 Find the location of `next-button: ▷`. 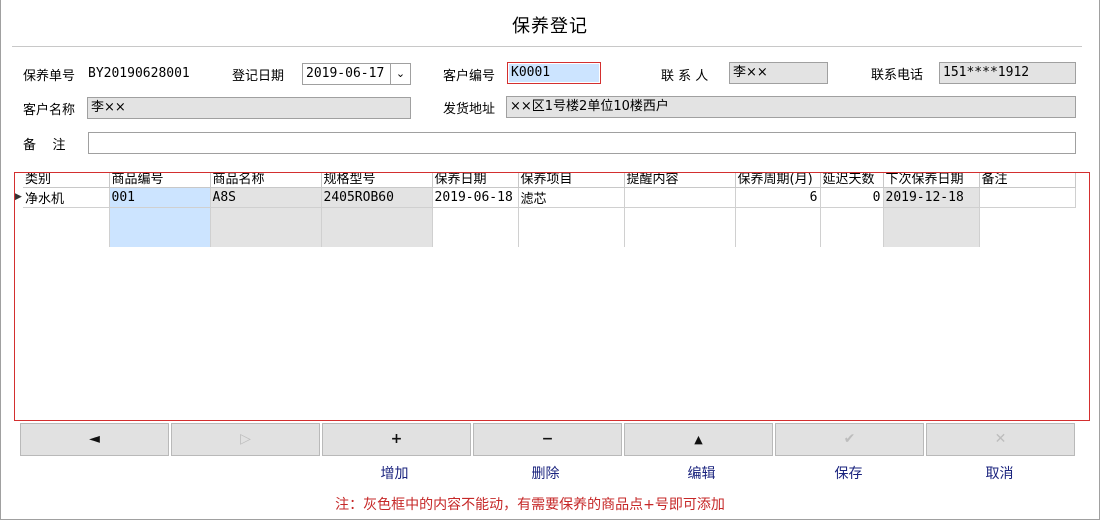

next-button: ▷ is located at coordinates (245, 439).